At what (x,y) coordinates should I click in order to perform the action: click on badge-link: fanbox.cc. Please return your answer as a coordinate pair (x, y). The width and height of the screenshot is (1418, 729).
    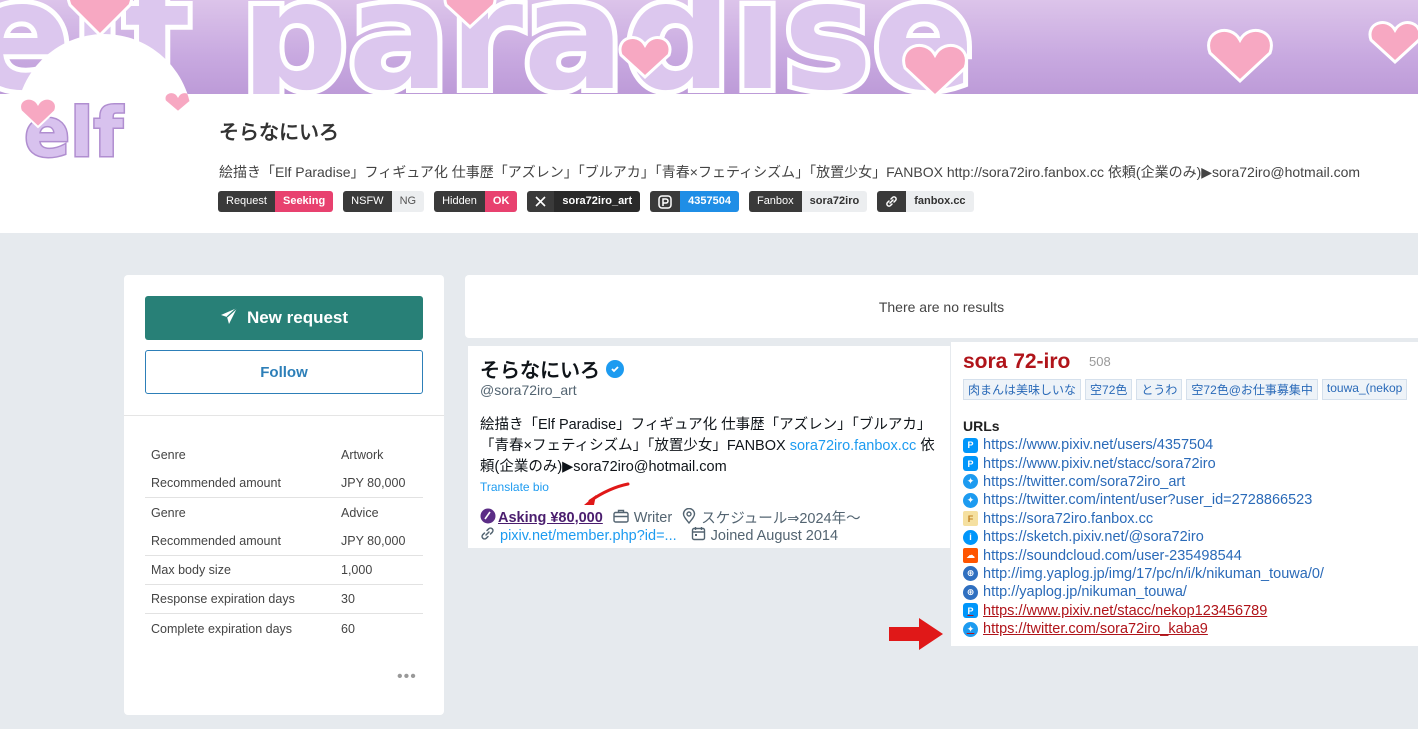
    Looking at the image, I should click on (925, 201).